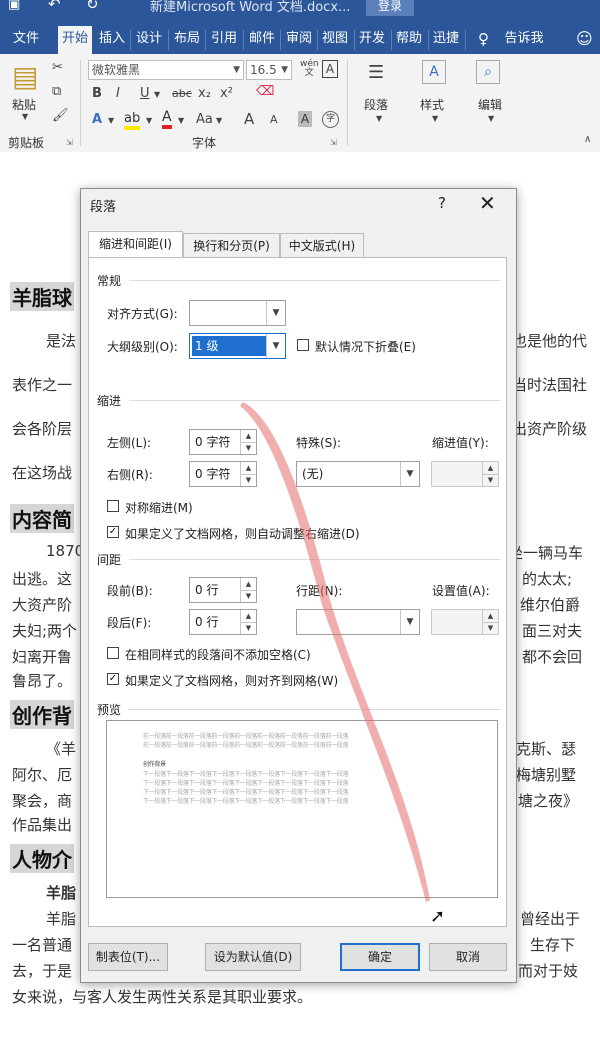  What do you see at coordinates (553, 945) in the screenshot?
I see `body-line: 生存下` at bounding box center [553, 945].